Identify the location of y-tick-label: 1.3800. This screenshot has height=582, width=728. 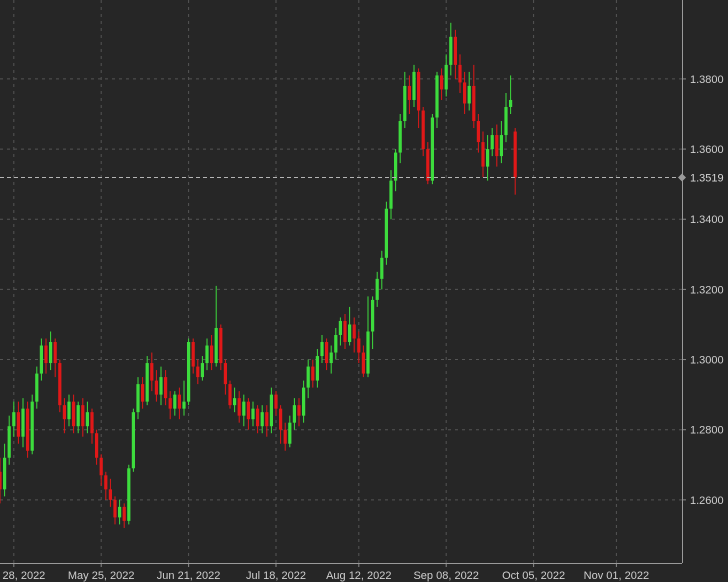
(707, 80).